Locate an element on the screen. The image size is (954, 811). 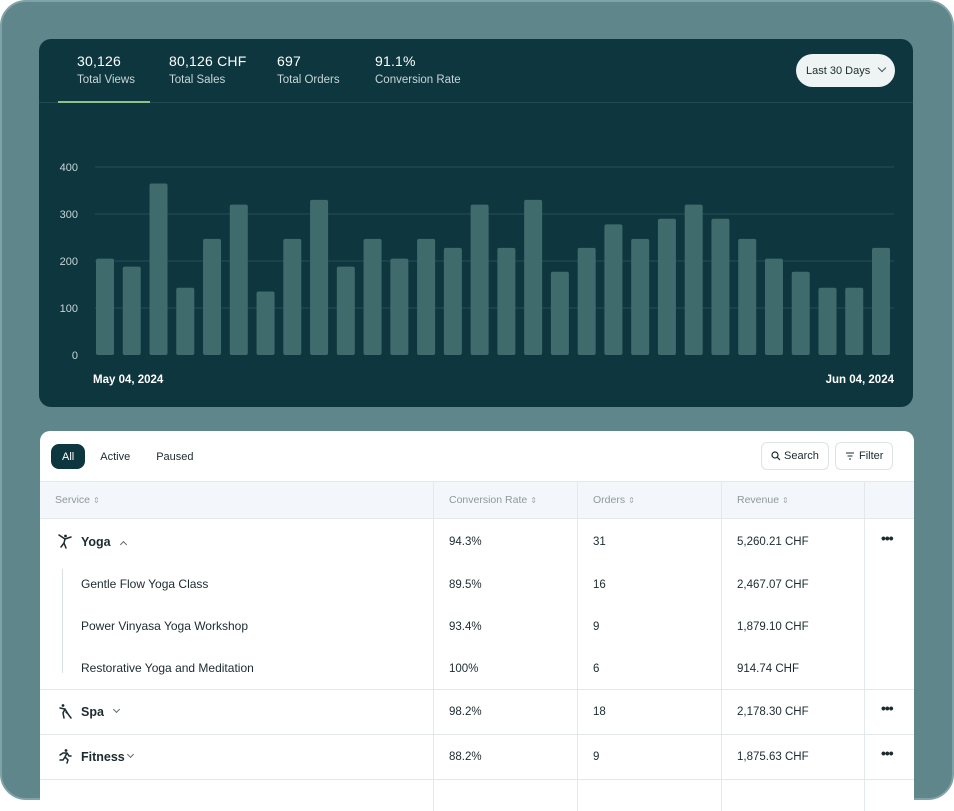
running-icon is located at coordinates (65, 756).